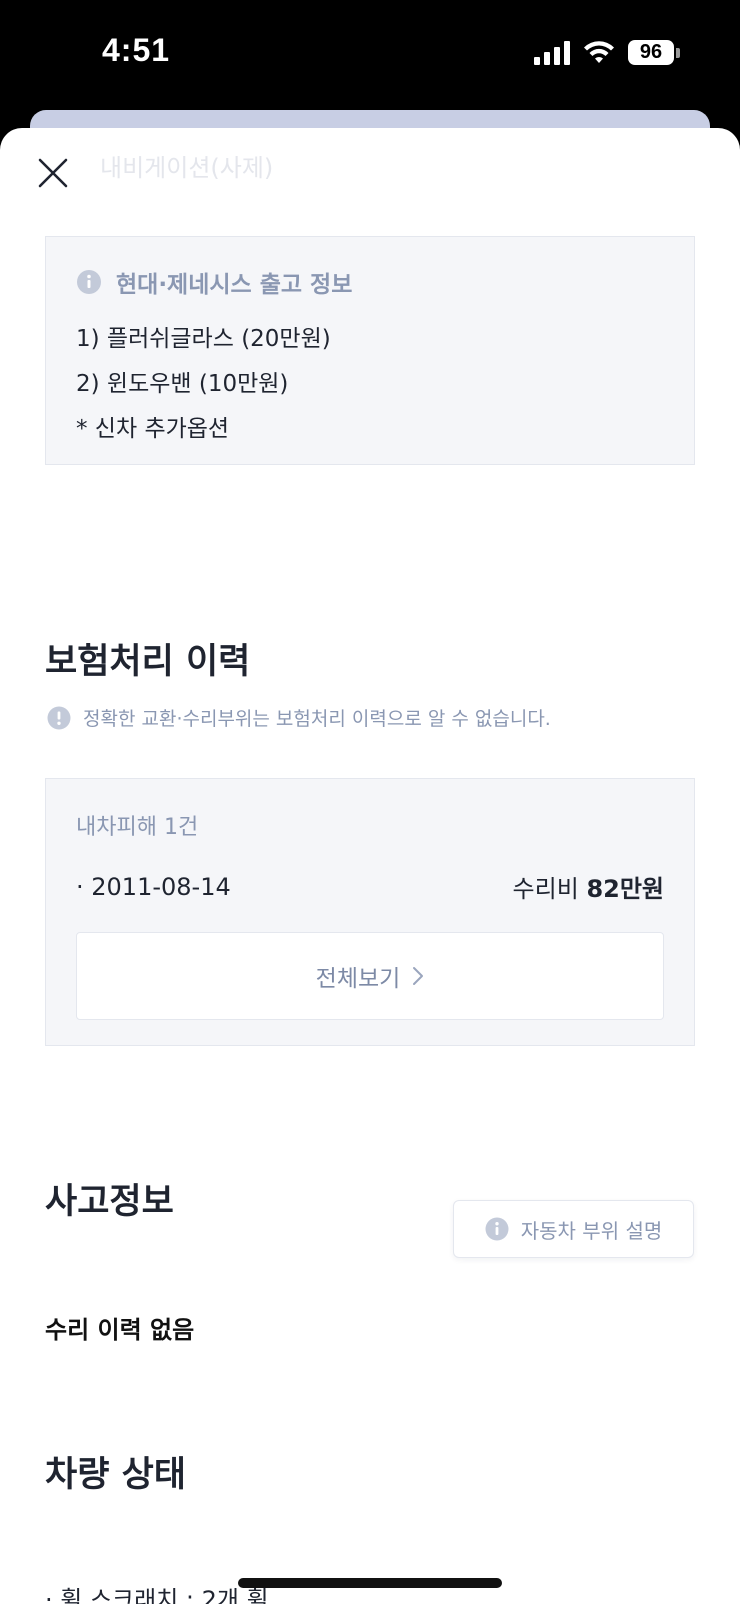 The image size is (740, 1604). I want to click on close-button, so click(53, 173).